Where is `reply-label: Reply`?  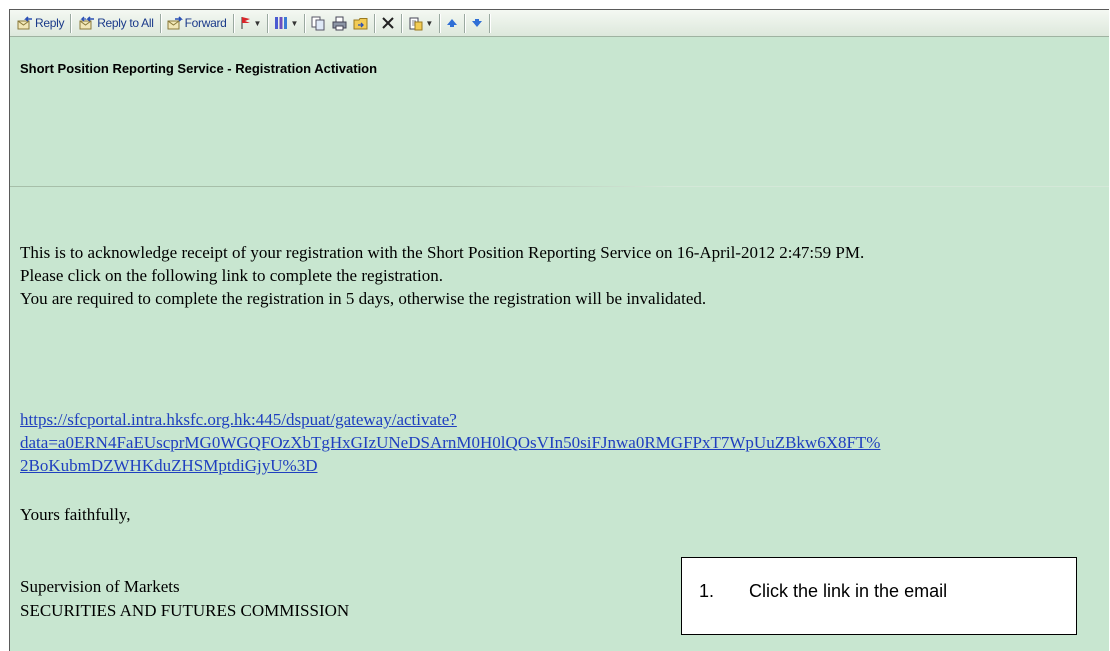
reply-label: Reply is located at coordinates (50, 23).